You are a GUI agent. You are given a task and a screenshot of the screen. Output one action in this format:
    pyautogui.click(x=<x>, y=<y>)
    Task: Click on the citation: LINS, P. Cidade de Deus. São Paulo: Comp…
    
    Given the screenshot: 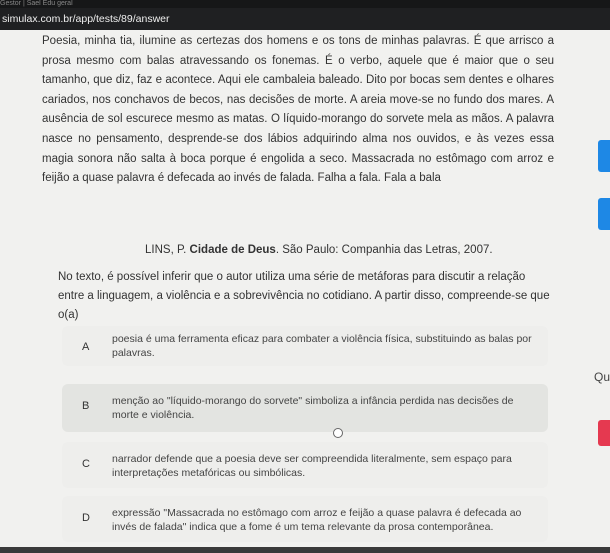 What is the action you would take?
    pyautogui.click(x=319, y=250)
    